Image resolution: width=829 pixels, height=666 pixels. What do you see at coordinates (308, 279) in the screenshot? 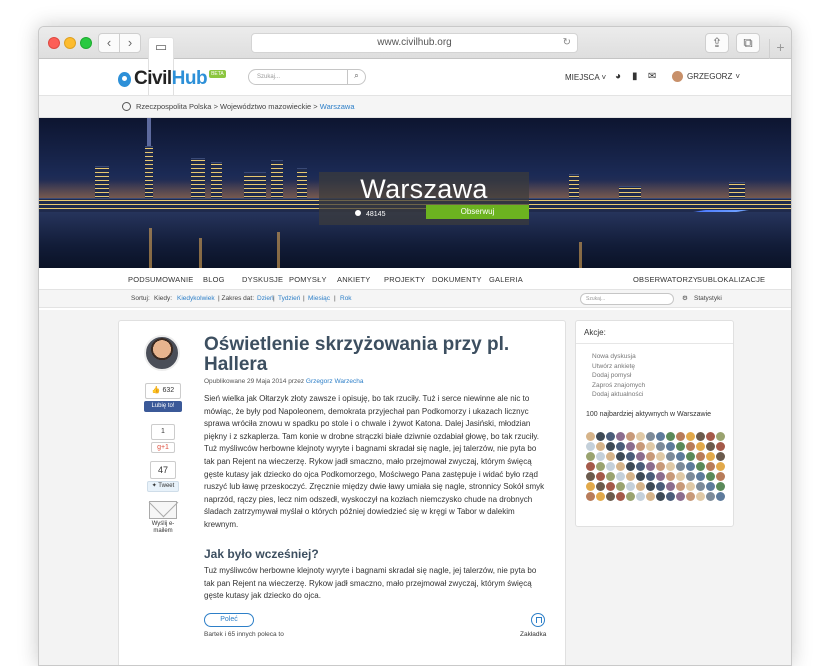
I see `tab-ideas: POMYSŁY` at bounding box center [308, 279].